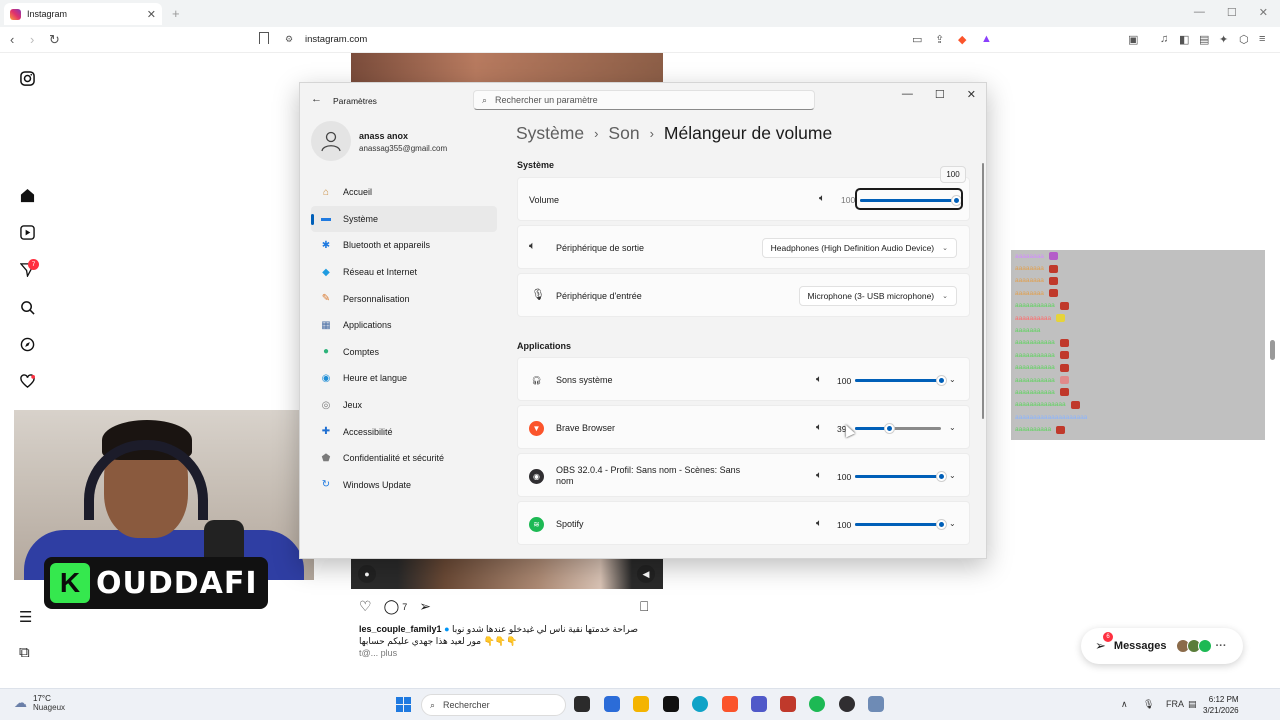 Image resolution: width=1280 pixels, height=720 pixels. Describe the element at coordinates (983, 291) in the screenshot. I see `settings-scrollbar` at that location.